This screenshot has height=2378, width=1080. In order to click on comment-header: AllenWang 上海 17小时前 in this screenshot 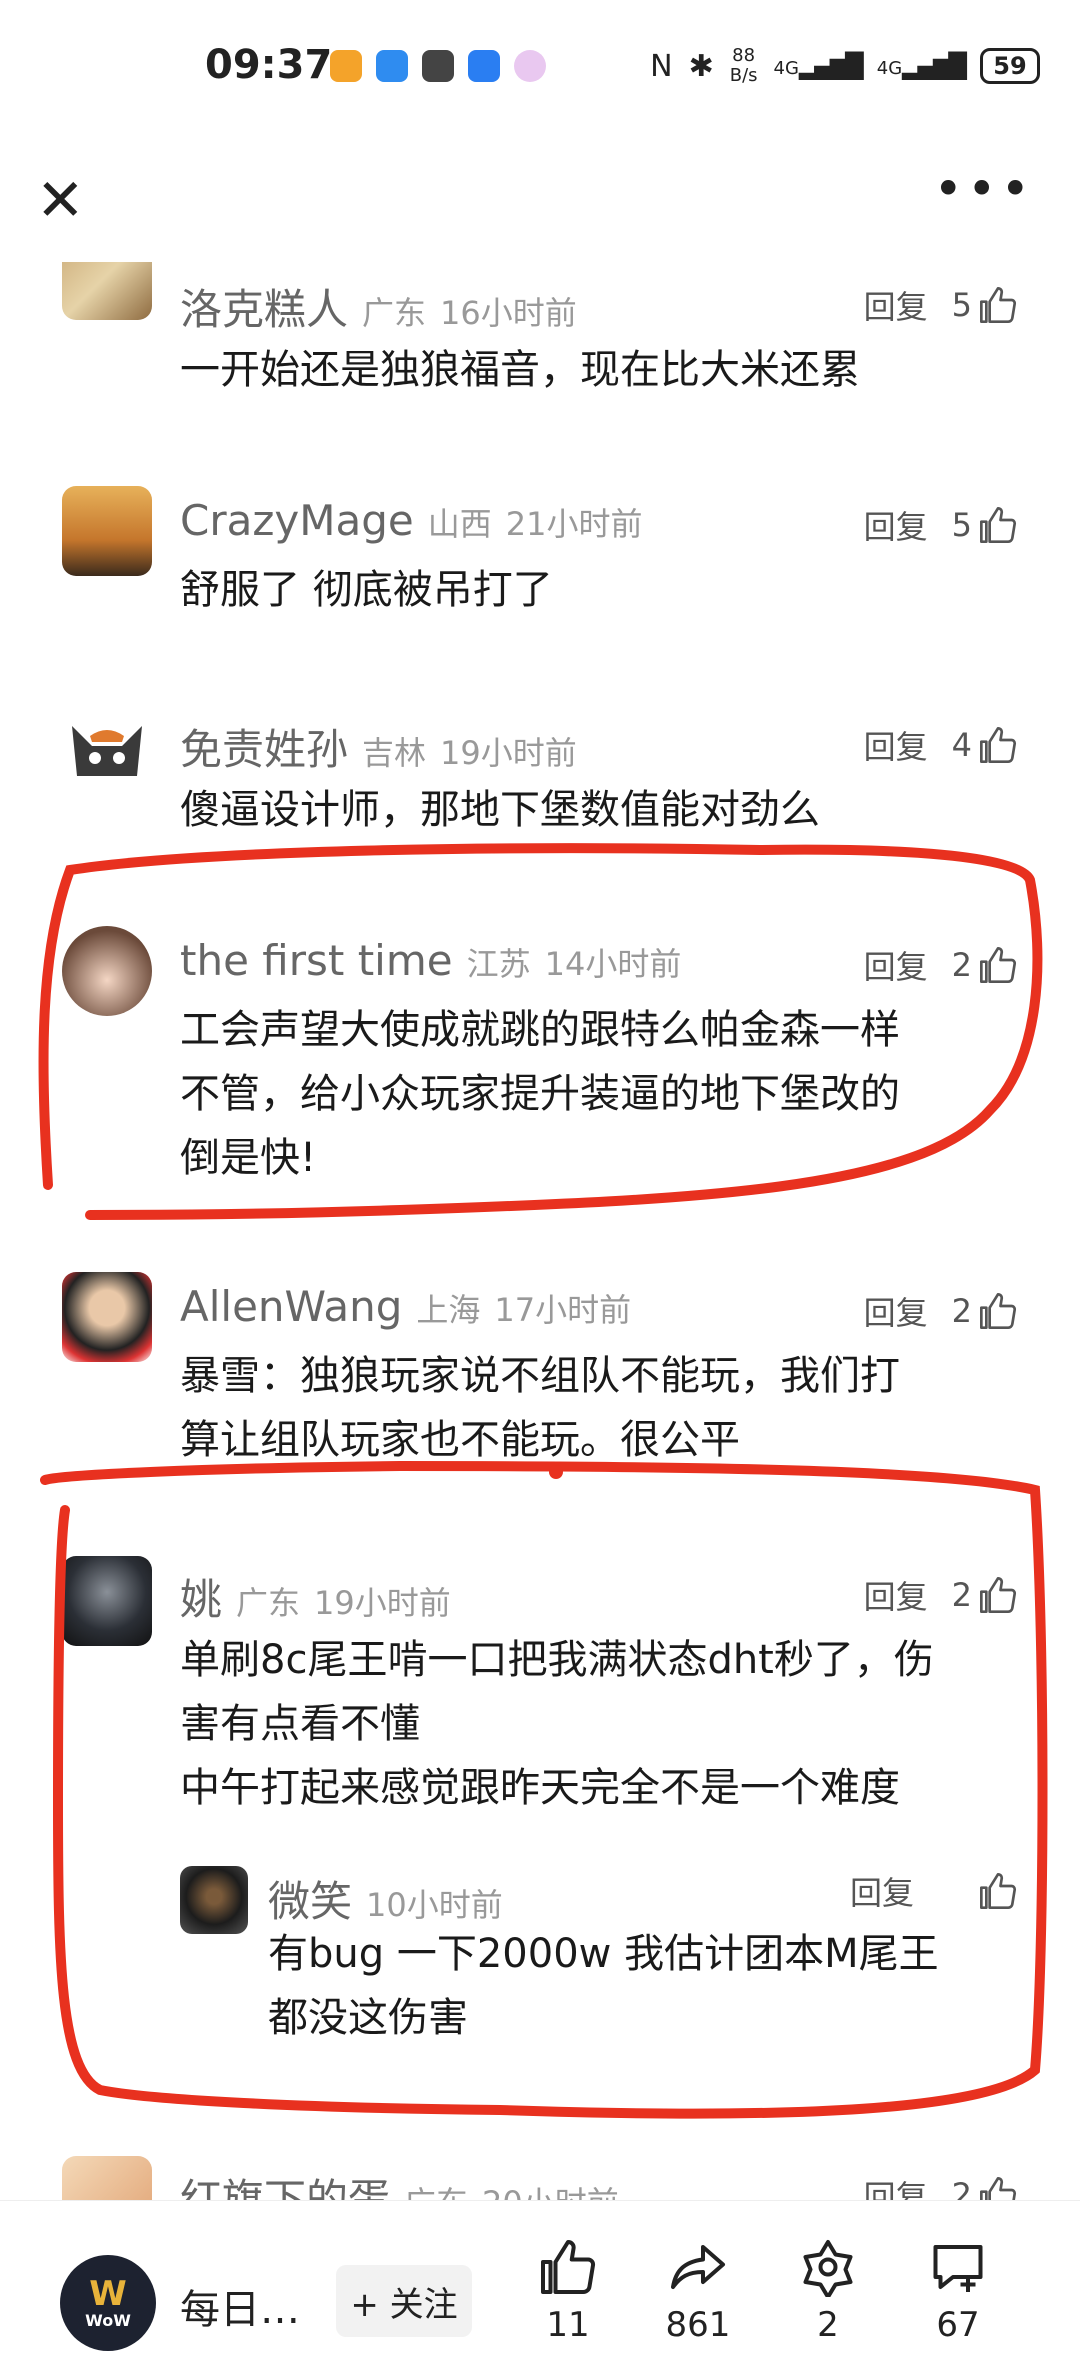, I will do `click(405, 1306)`.